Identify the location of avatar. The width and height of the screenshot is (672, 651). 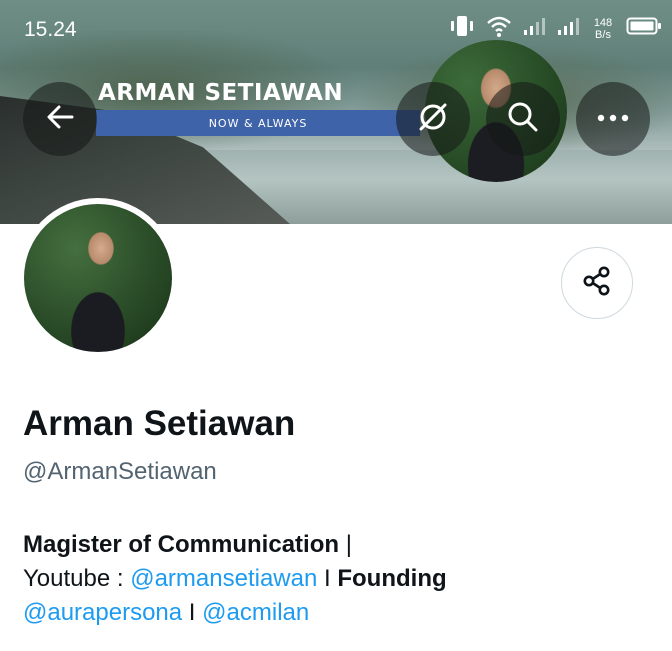
(98, 278).